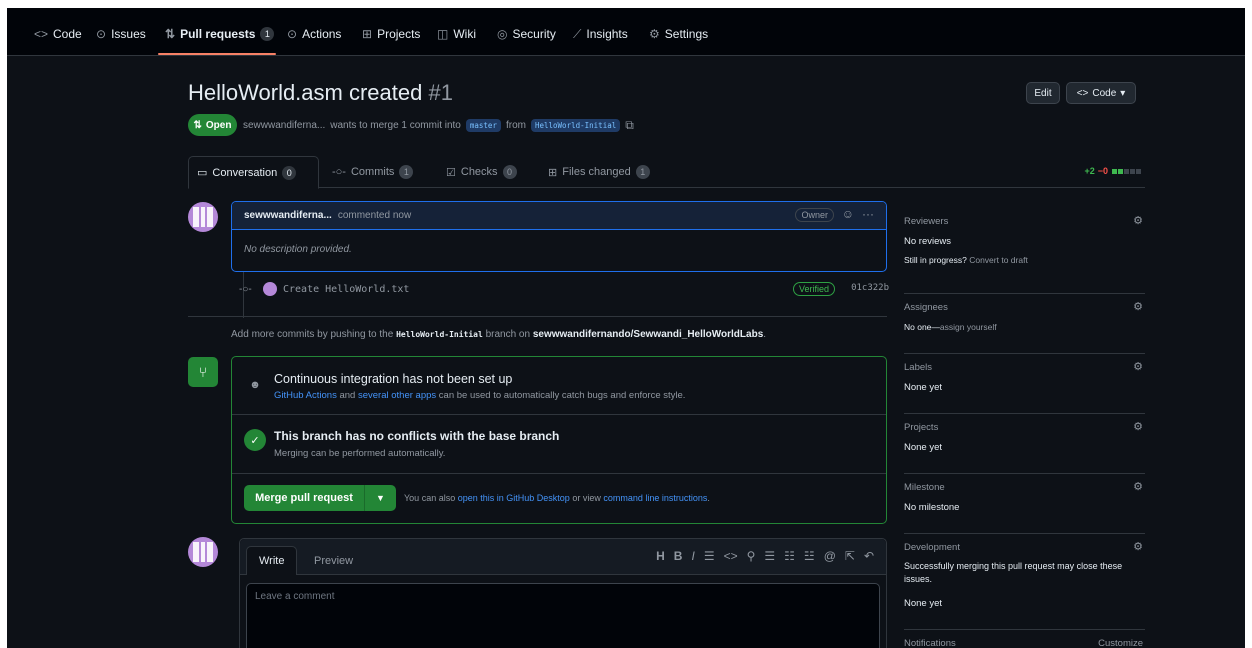 The height and width of the screenshot is (648, 1252). Describe the element at coordinates (372, 172) in the screenshot. I see `tab-commits: -○- Commits 1` at that location.